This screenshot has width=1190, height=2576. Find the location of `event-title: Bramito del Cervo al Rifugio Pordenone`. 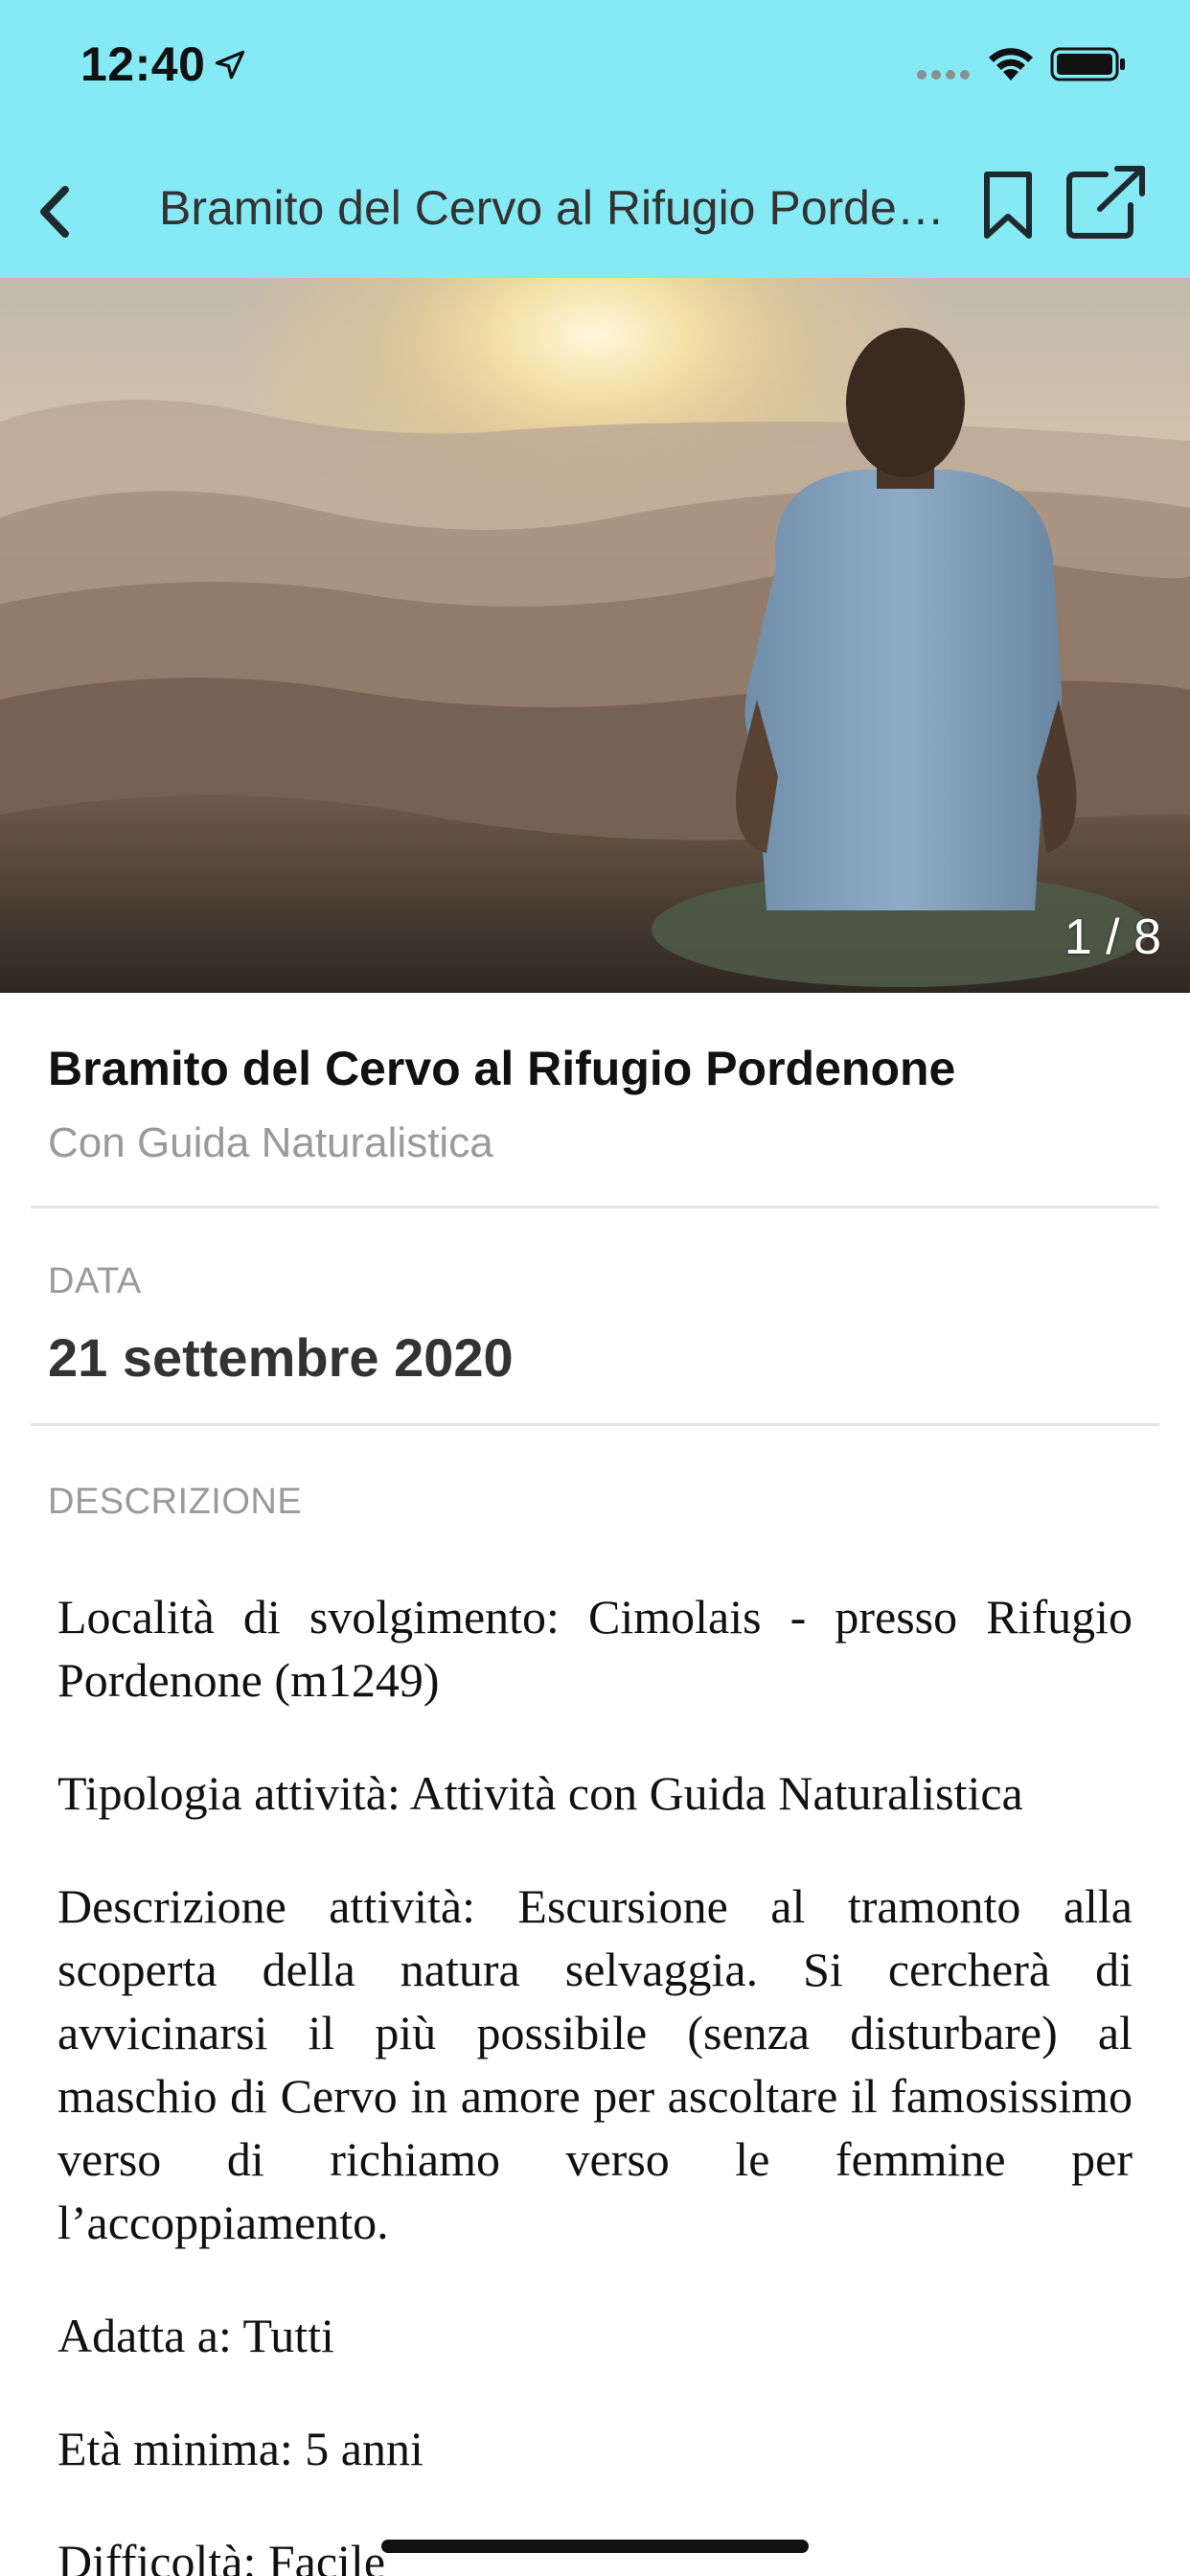

event-title: Bramito del Cervo al Rifugio Pordenone is located at coordinates (502, 1068).